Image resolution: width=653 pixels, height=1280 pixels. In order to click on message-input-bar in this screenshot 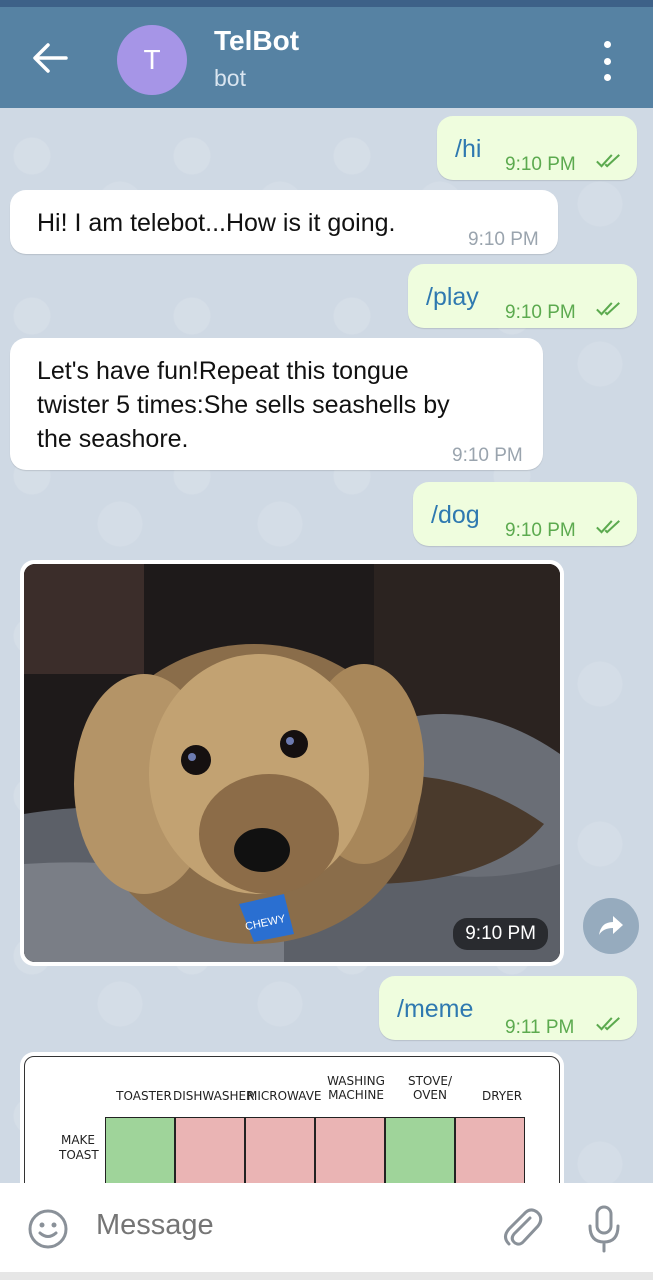, I will do `click(326, 1227)`.